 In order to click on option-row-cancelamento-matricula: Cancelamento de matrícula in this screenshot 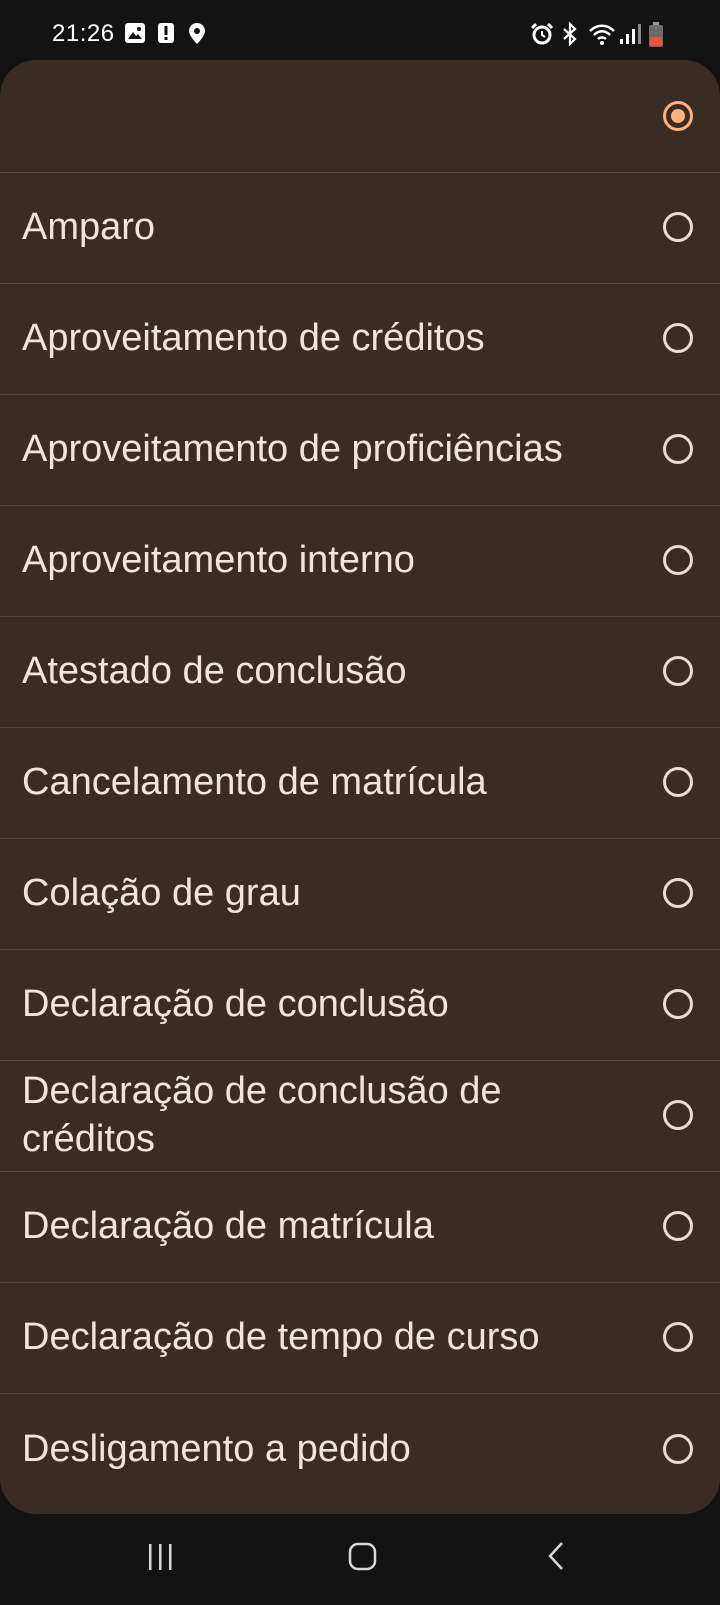, I will do `click(360, 782)`.